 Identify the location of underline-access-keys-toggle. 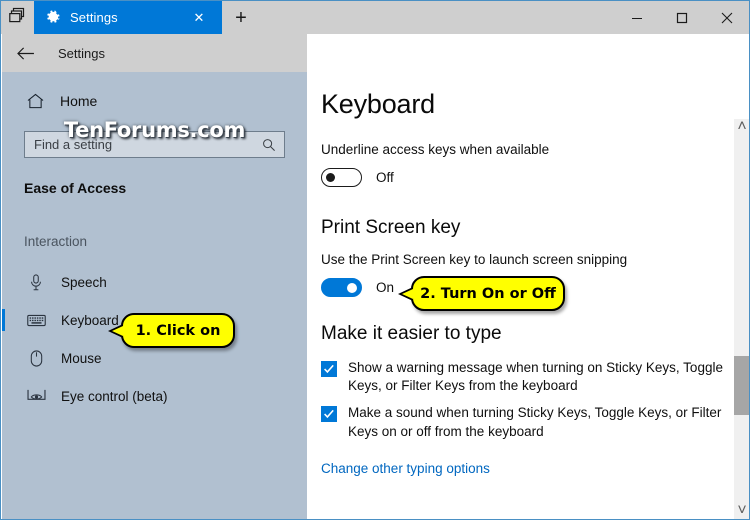
(341, 177).